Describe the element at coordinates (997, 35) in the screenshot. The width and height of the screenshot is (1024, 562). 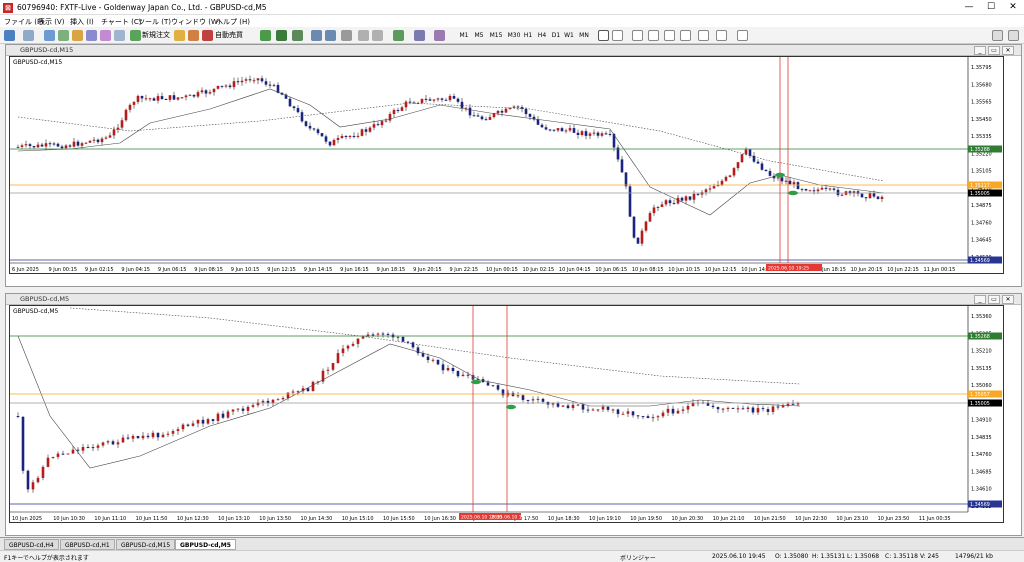
I see `search-icon` at that location.